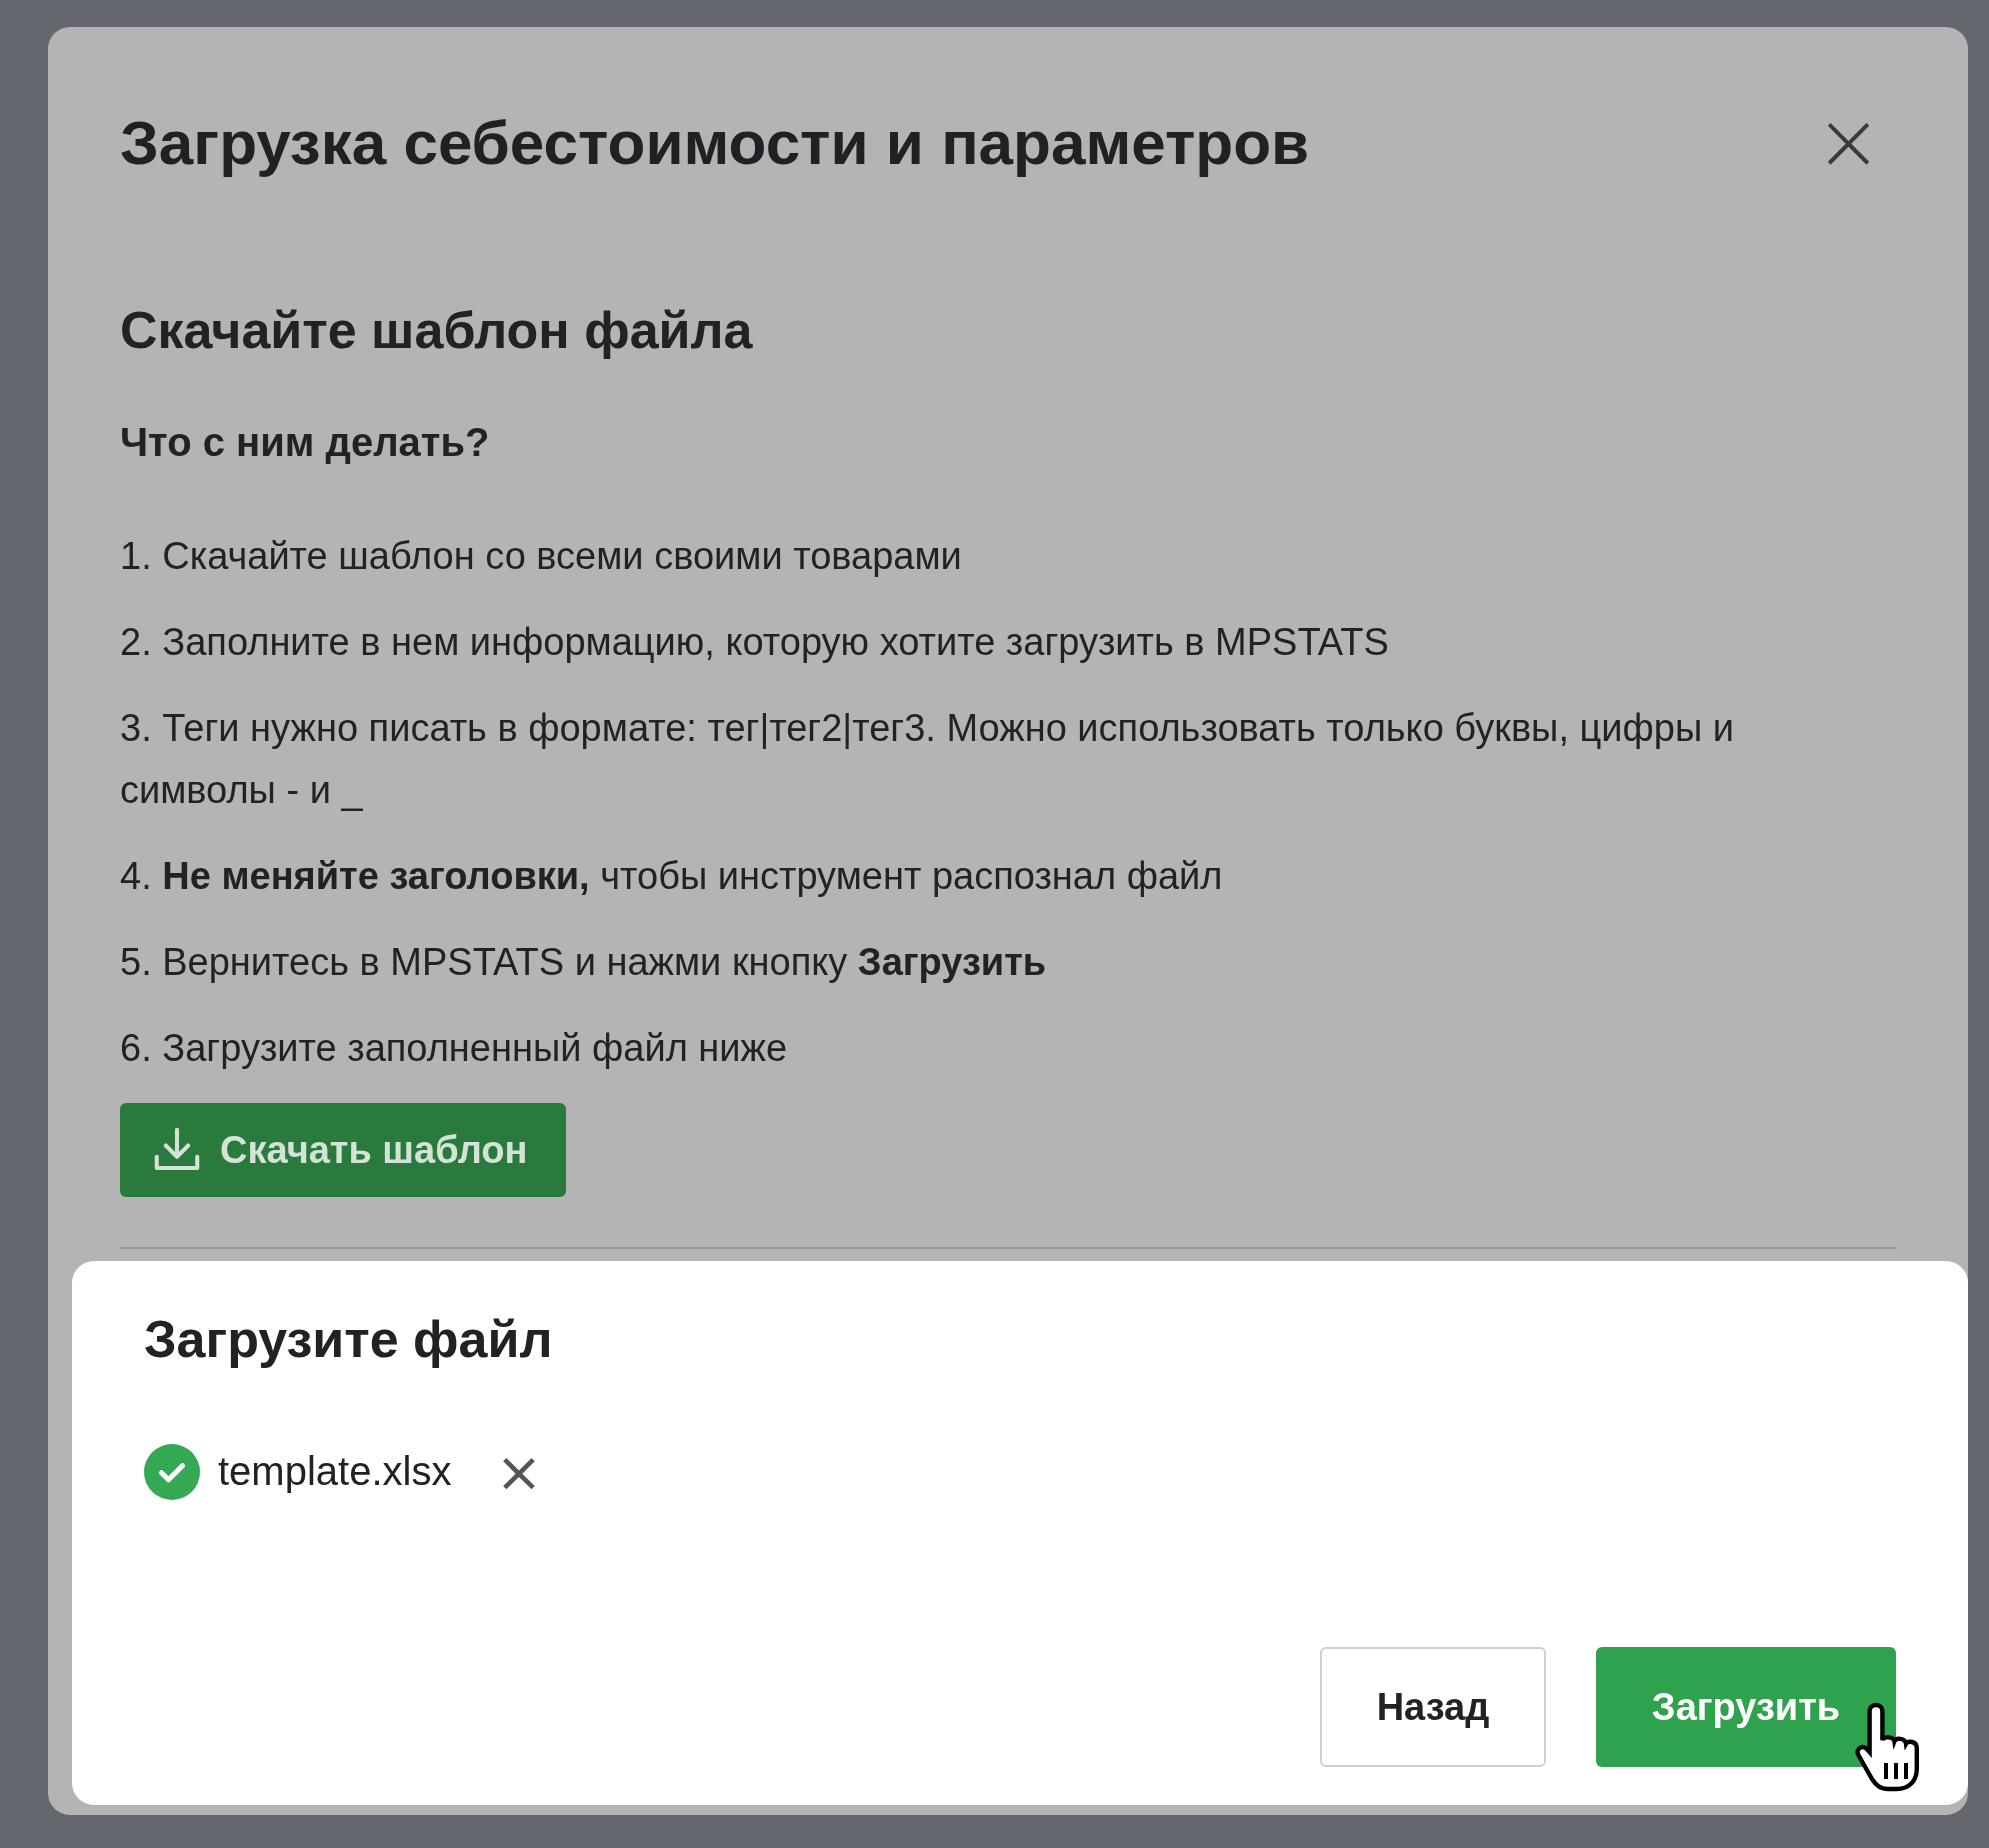 The height and width of the screenshot is (1848, 1989). I want to click on instruction-text: 2. Заполните в нем информацию, которую хотите загрузить в MPSTATS, so click(755, 642).